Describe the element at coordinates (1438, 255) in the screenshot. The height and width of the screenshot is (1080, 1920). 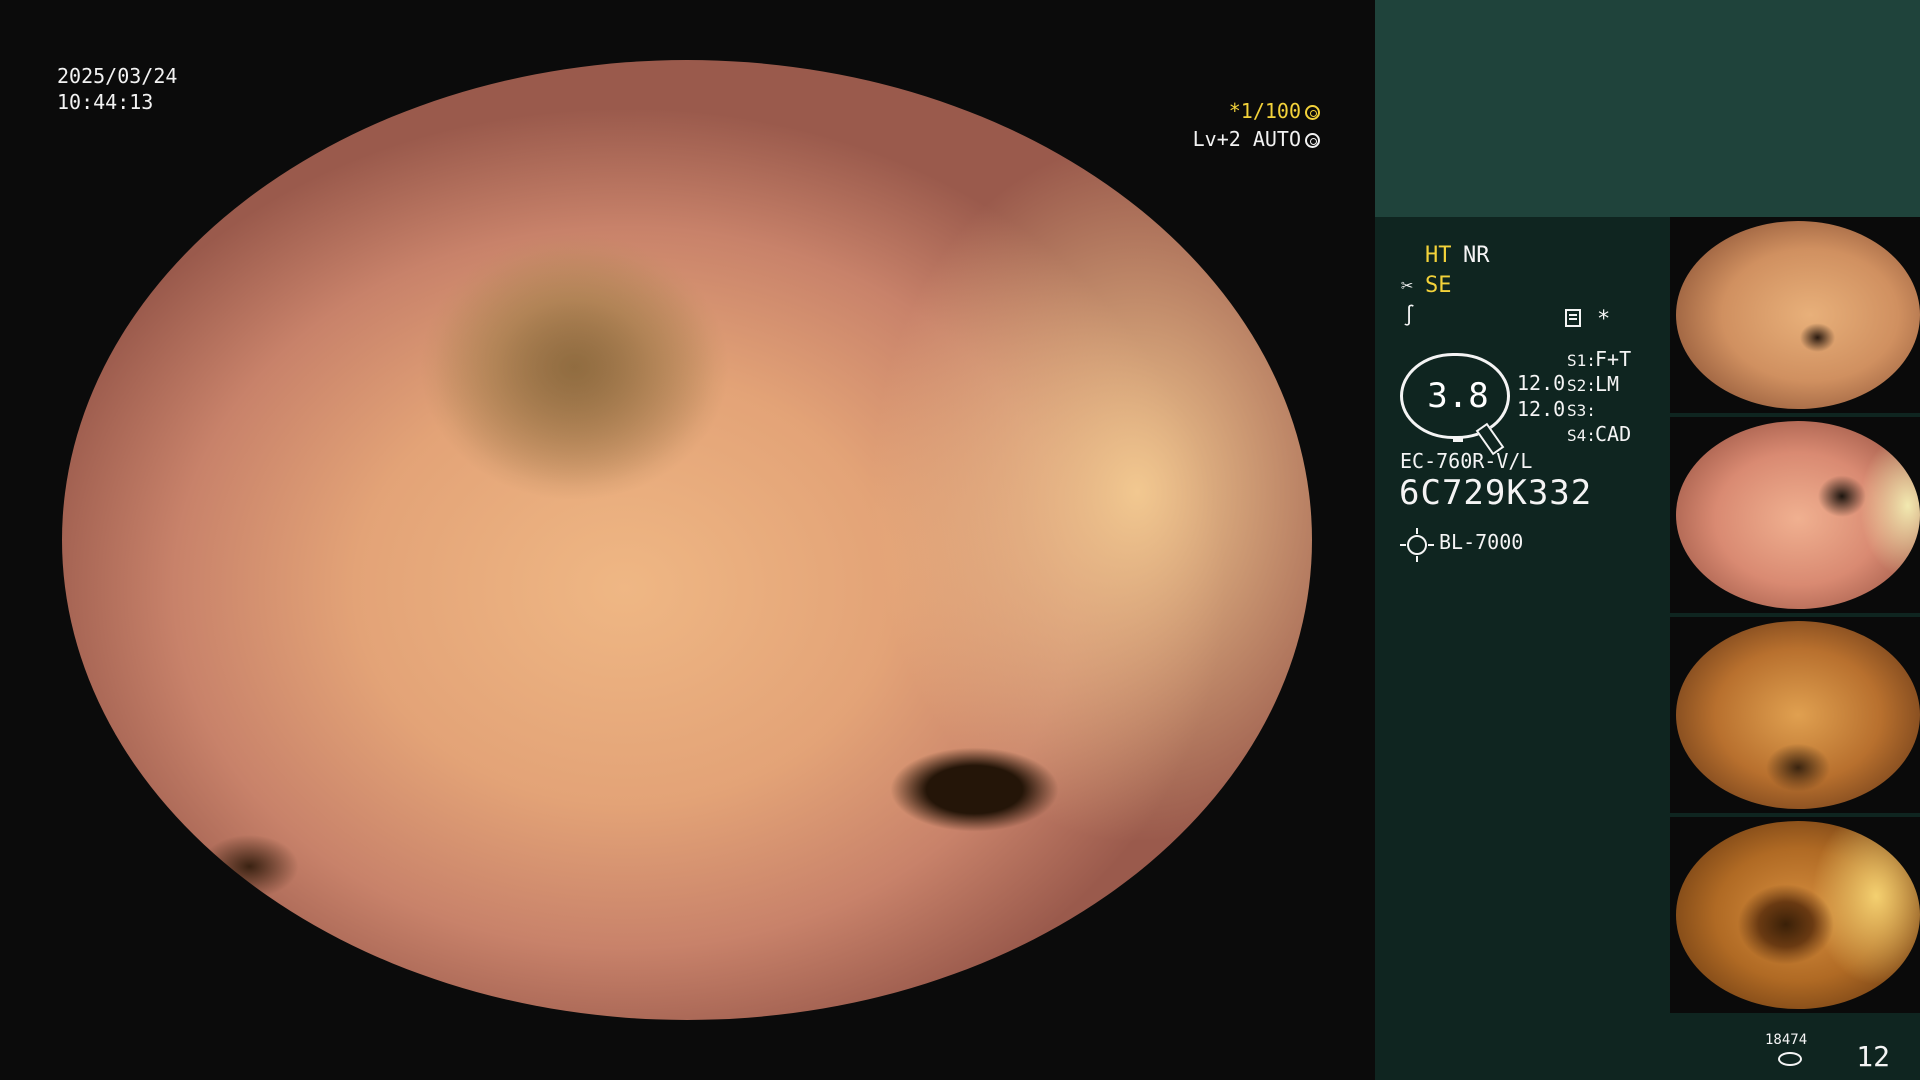
I see `ht-label: HT` at that location.